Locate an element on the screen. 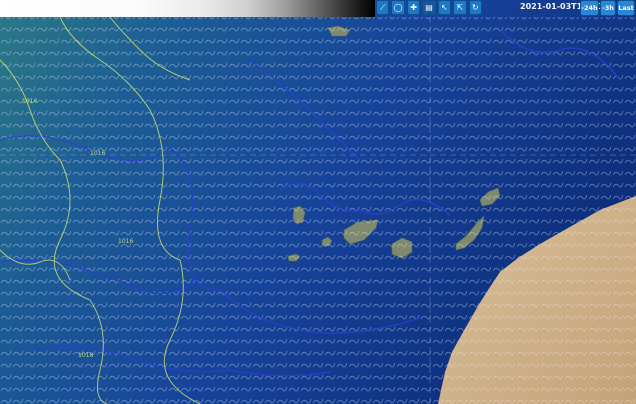  pointer-icon: ↖ is located at coordinates (444, 7).